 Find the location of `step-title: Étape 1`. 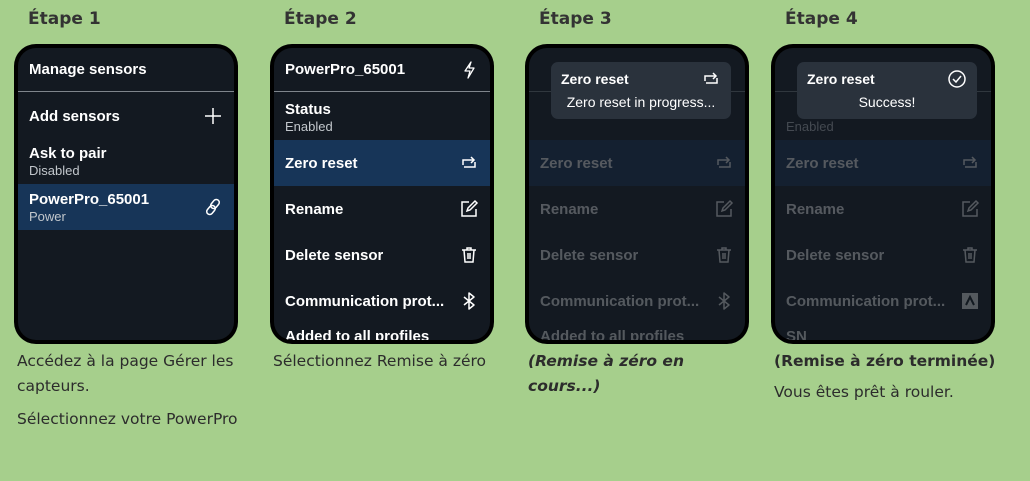

step-title: Étape 1 is located at coordinates (64, 19).